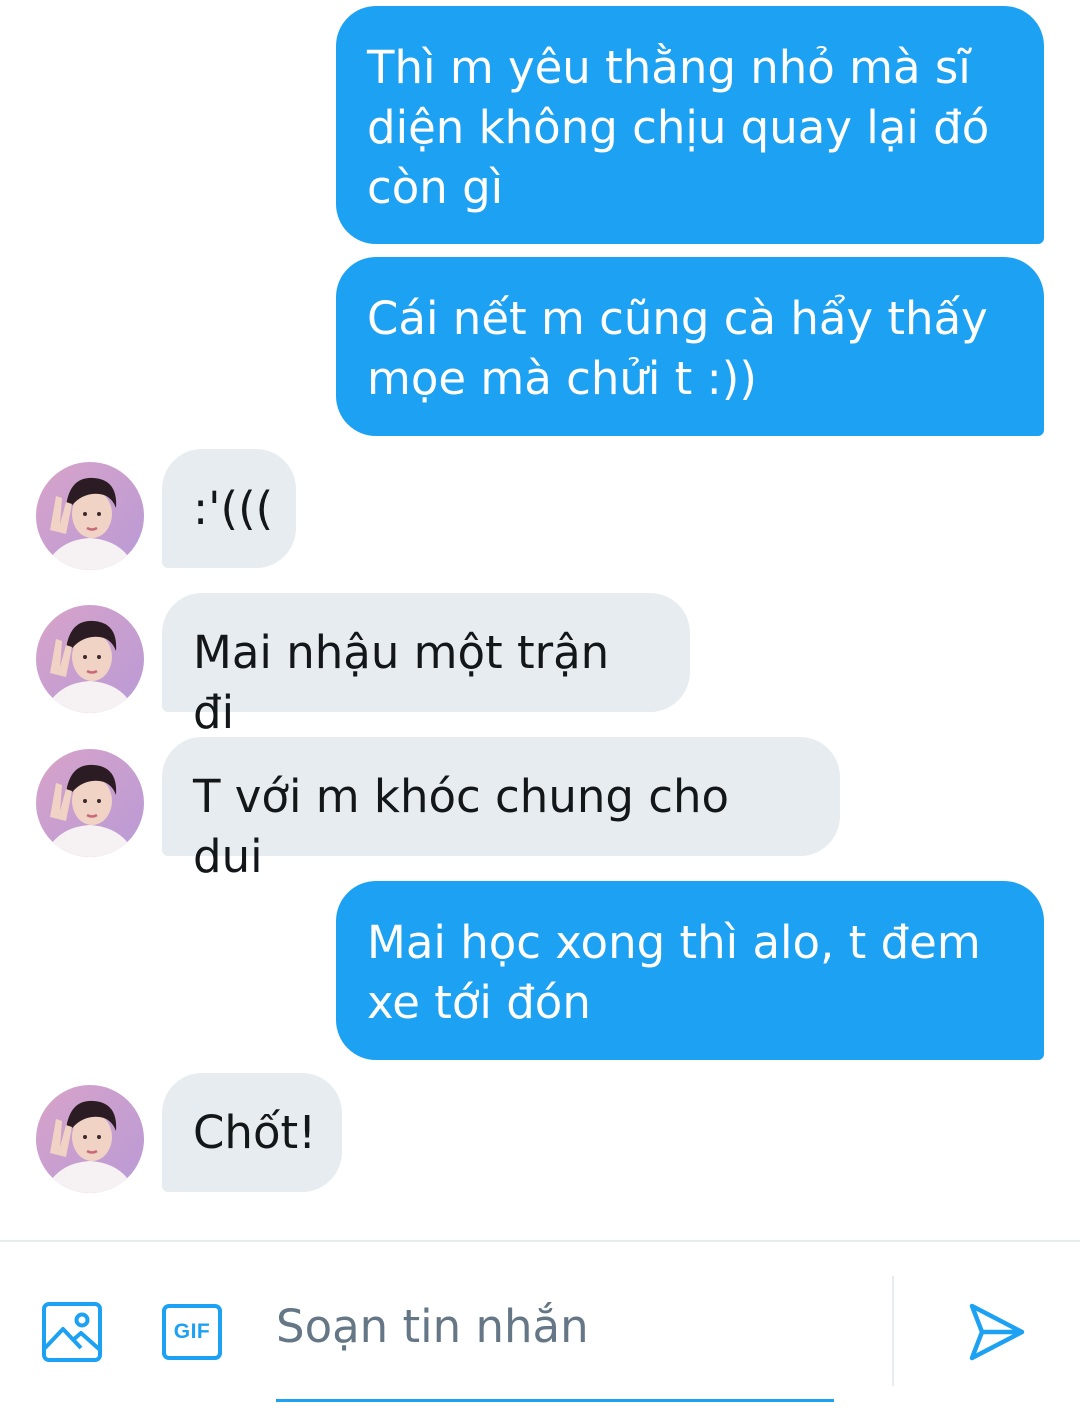 The image size is (1080, 1408). I want to click on add-media-button, so click(72, 1332).